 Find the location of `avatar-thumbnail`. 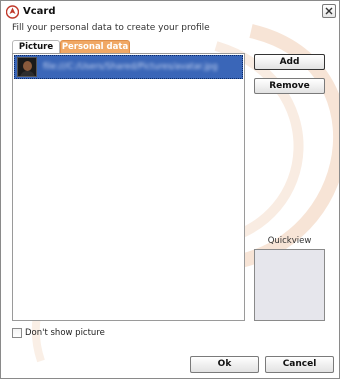

avatar-thumbnail is located at coordinates (27, 67).